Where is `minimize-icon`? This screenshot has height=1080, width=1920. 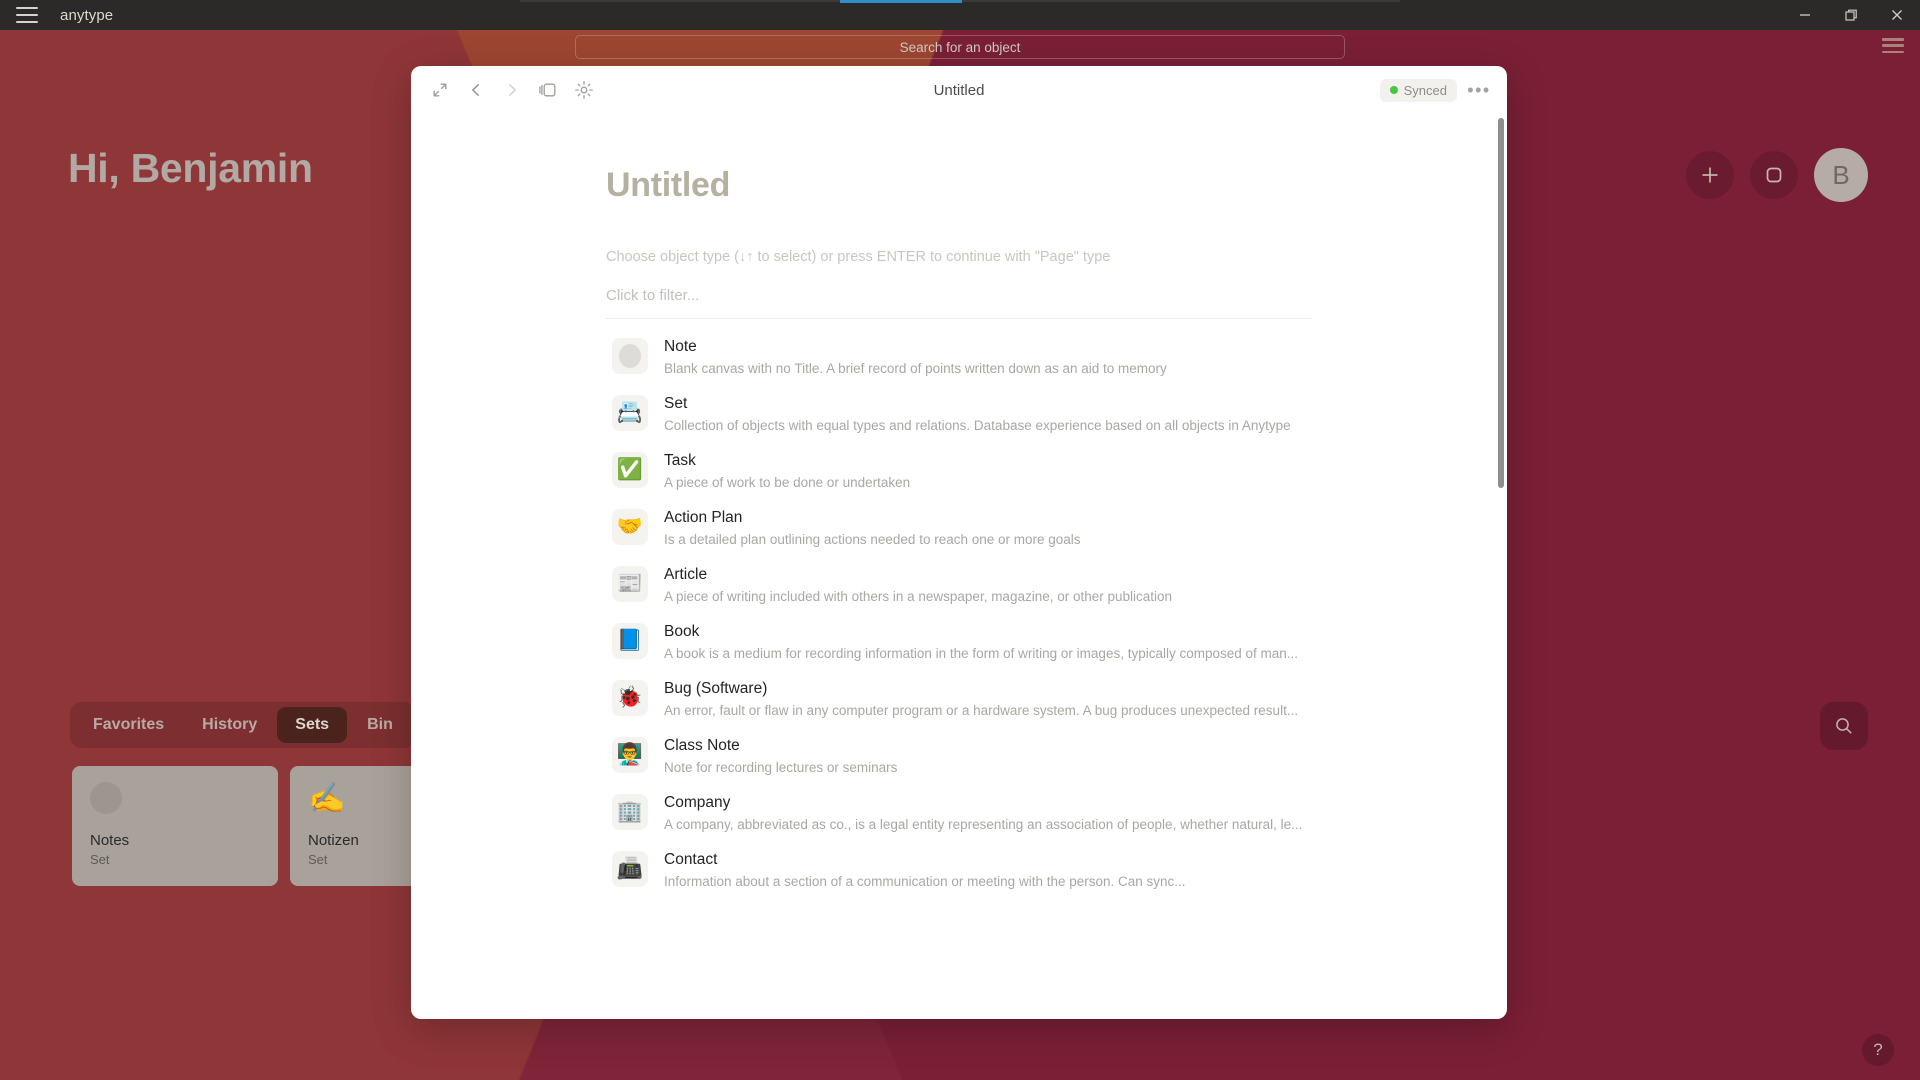 minimize-icon is located at coordinates (1805, 15).